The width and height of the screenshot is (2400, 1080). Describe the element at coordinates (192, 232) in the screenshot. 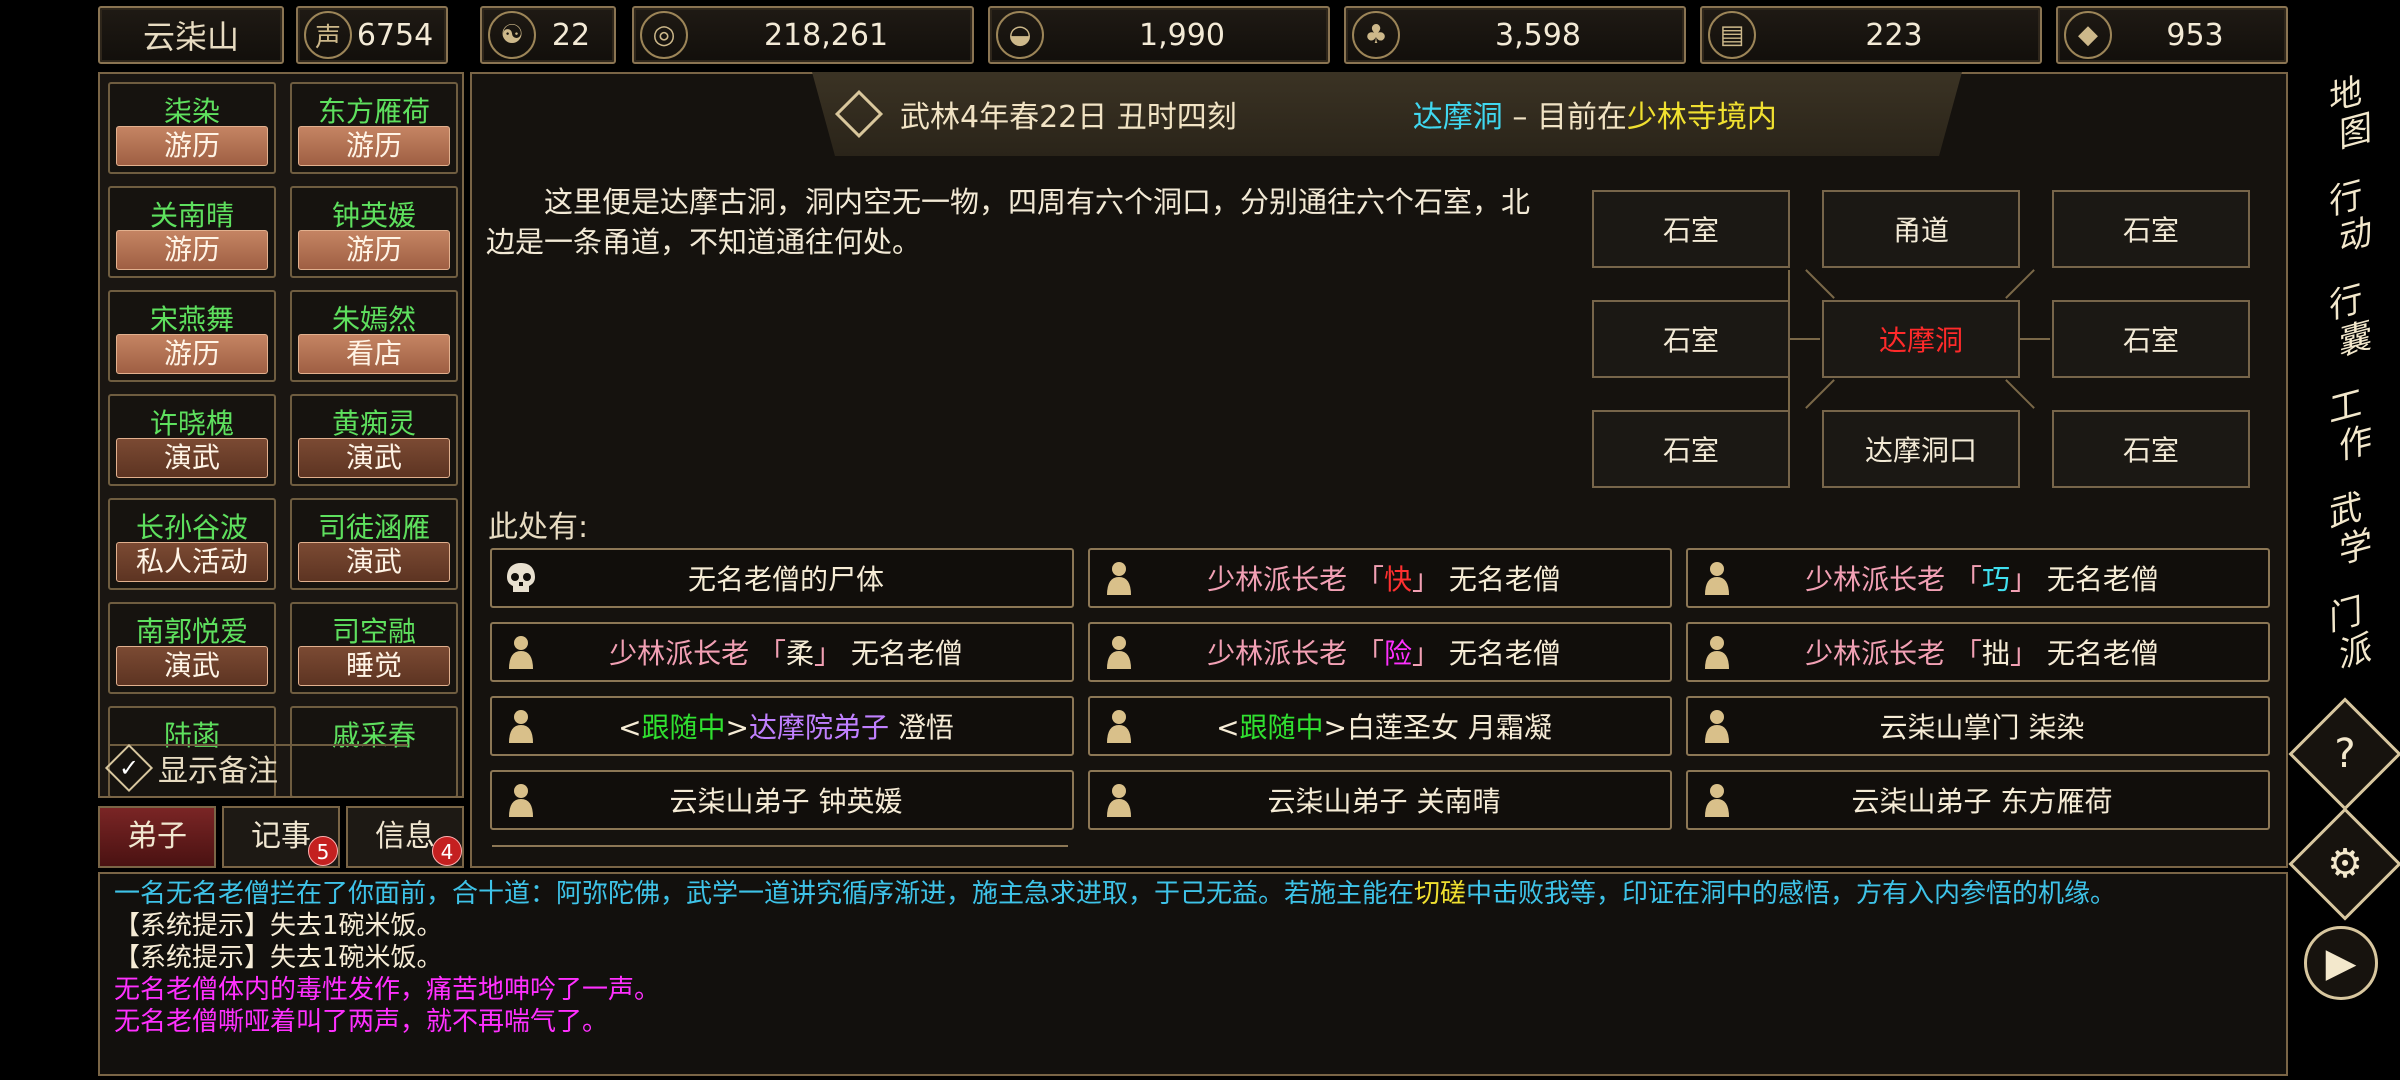

I see `disciple-card: 关南晴 游历` at that location.